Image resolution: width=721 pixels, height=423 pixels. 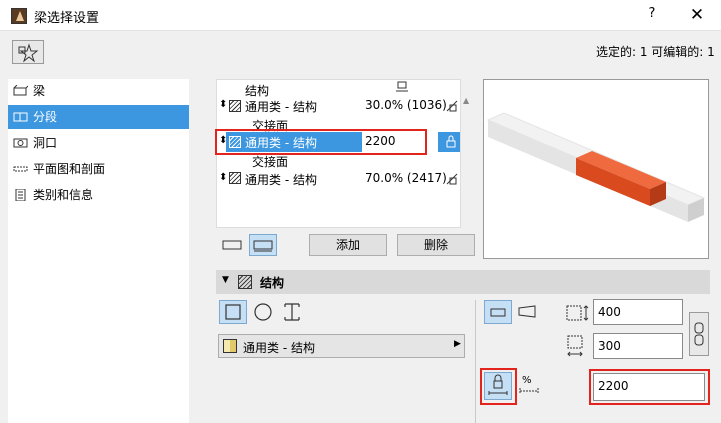 I want to click on selection-status: 选定的: 1 可编辑的: 1, so click(x=655, y=52).